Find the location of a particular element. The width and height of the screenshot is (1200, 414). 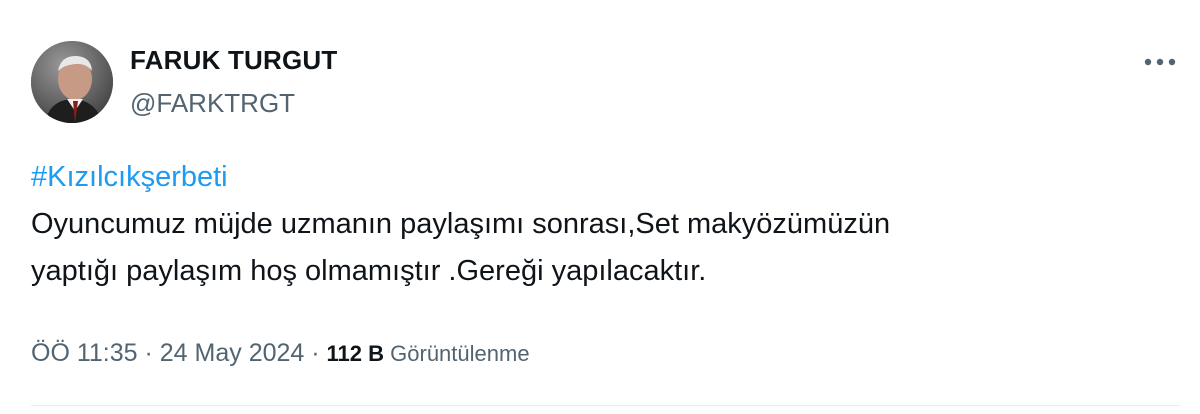

tweet-time: ÖÖ 11:35 is located at coordinates (84, 353).